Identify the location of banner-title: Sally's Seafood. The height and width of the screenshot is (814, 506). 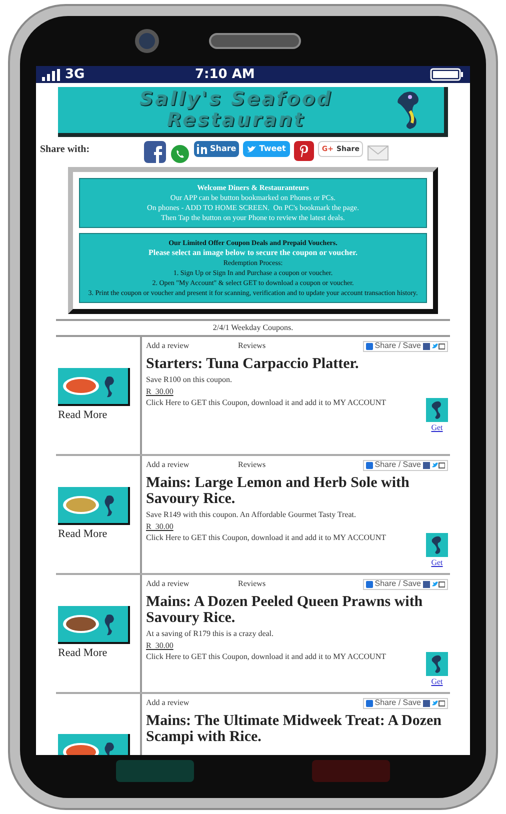
(236, 99).